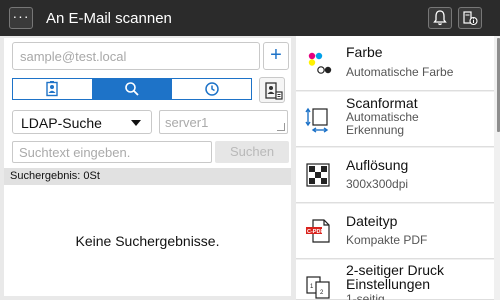 This screenshot has width=500, height=300. What do you see at coordinates (395, 277) in the screenshot?
I see `setting-duplex-title: 2-seitiger Druck Einstellungen` at bounding box center [395, 277].